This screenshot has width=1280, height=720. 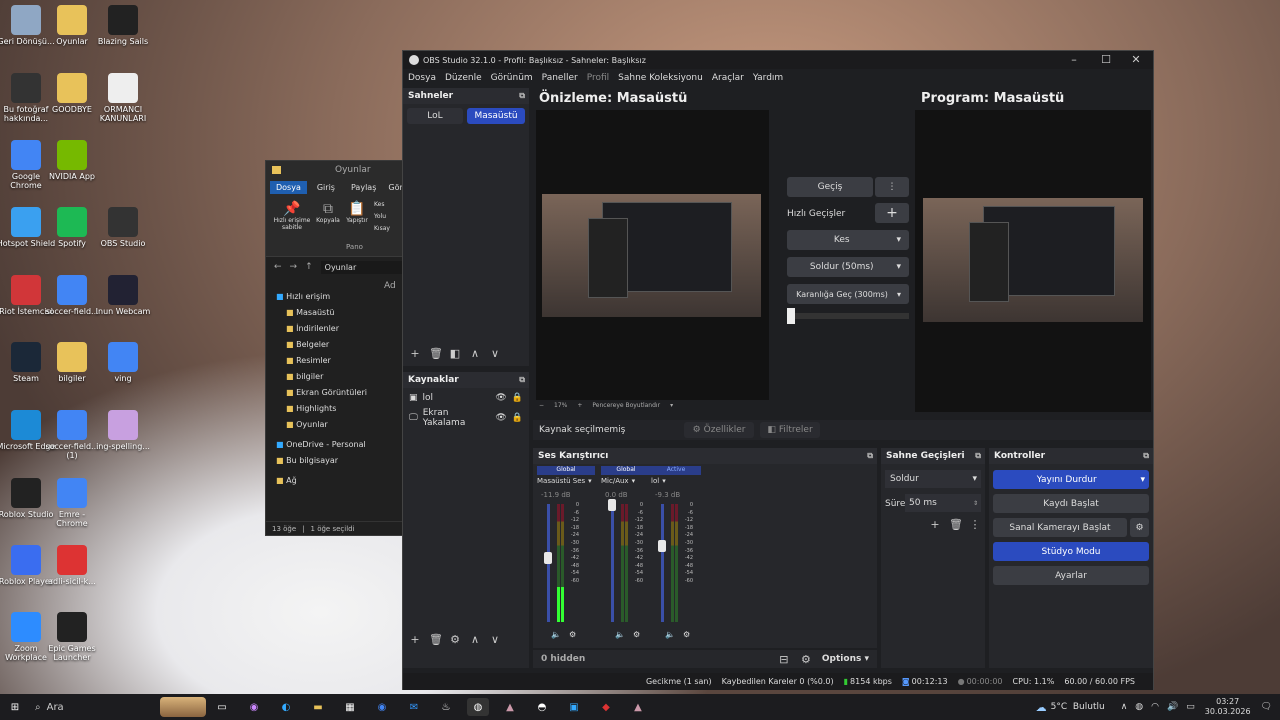 What do you see at coordinates (324, 445) in the screenshot?
I see `nav-item: ■ OneDrive - Personal` at bounding box center [324, 445].